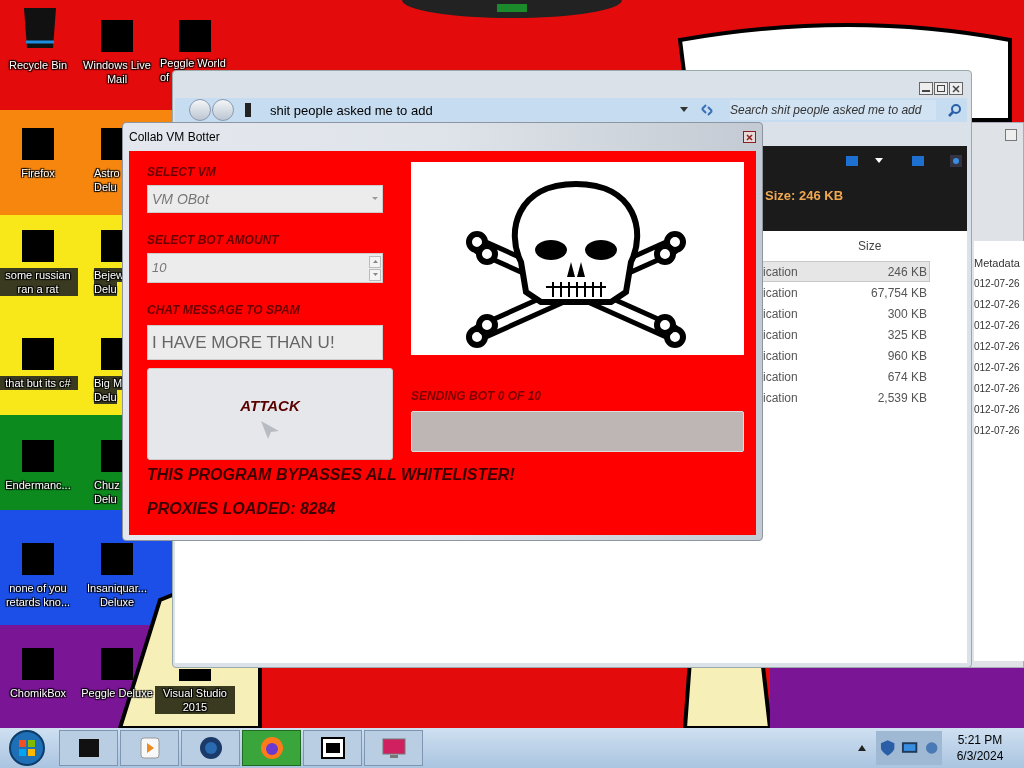 This screenshot has width=1024, height=768. I want to click on globe-icon, so click(210, 748).